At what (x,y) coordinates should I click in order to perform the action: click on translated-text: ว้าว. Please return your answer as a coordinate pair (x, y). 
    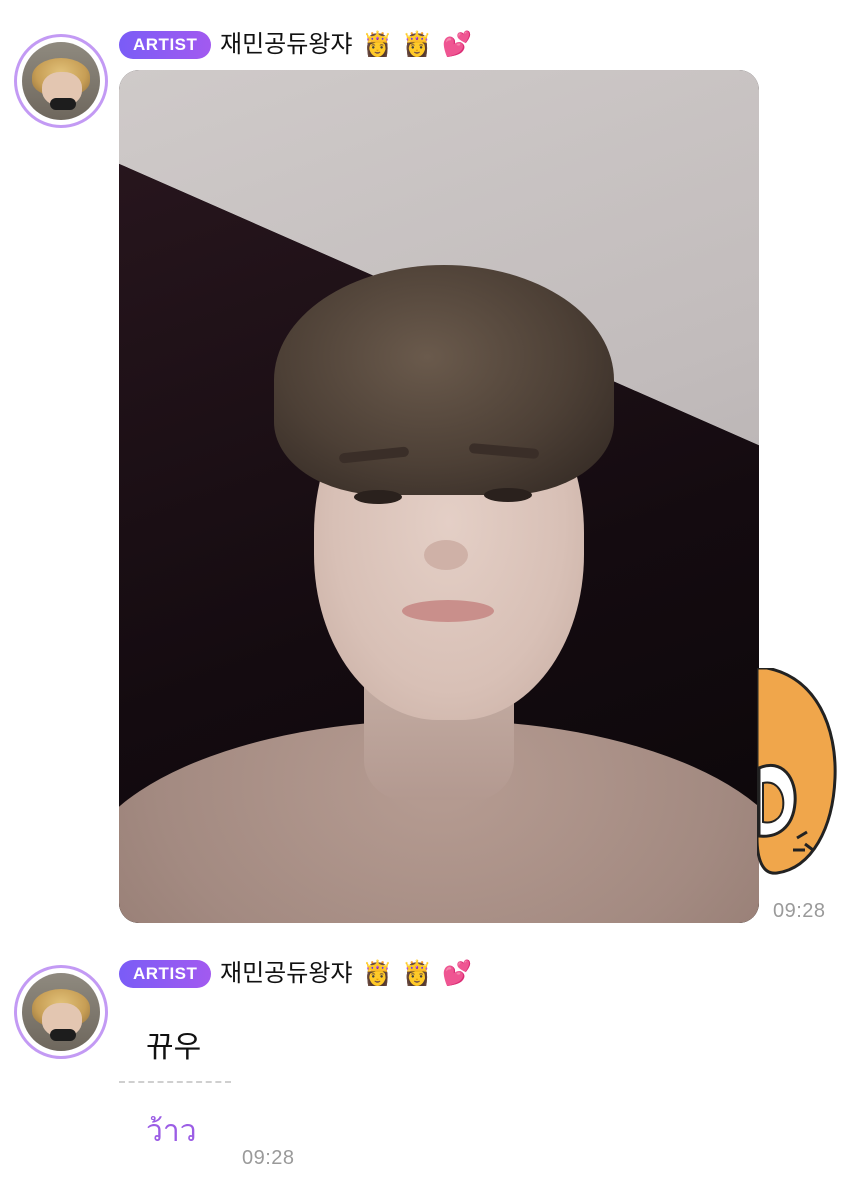
    Looking at the image, I should click on (171, 1131).